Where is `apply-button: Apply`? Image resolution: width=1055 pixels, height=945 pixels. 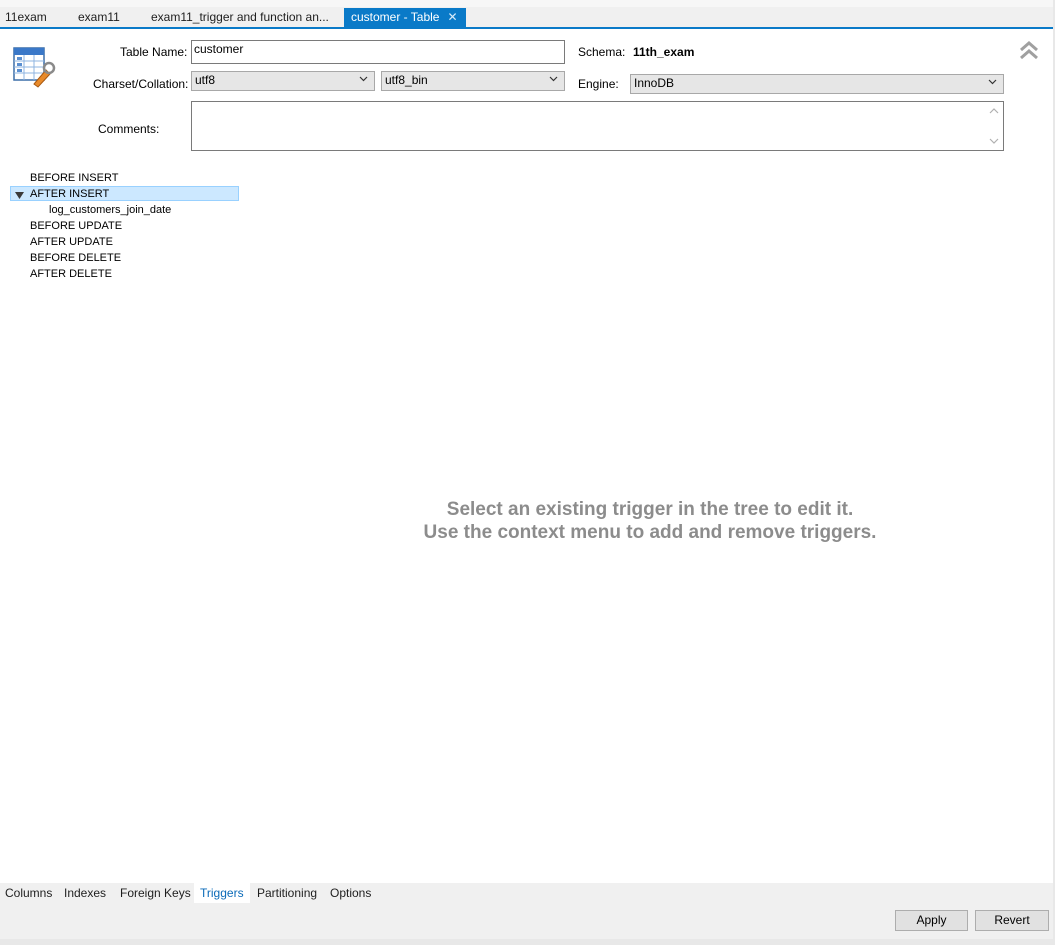 apply-button: Apply is located at coordinates (931, 920).